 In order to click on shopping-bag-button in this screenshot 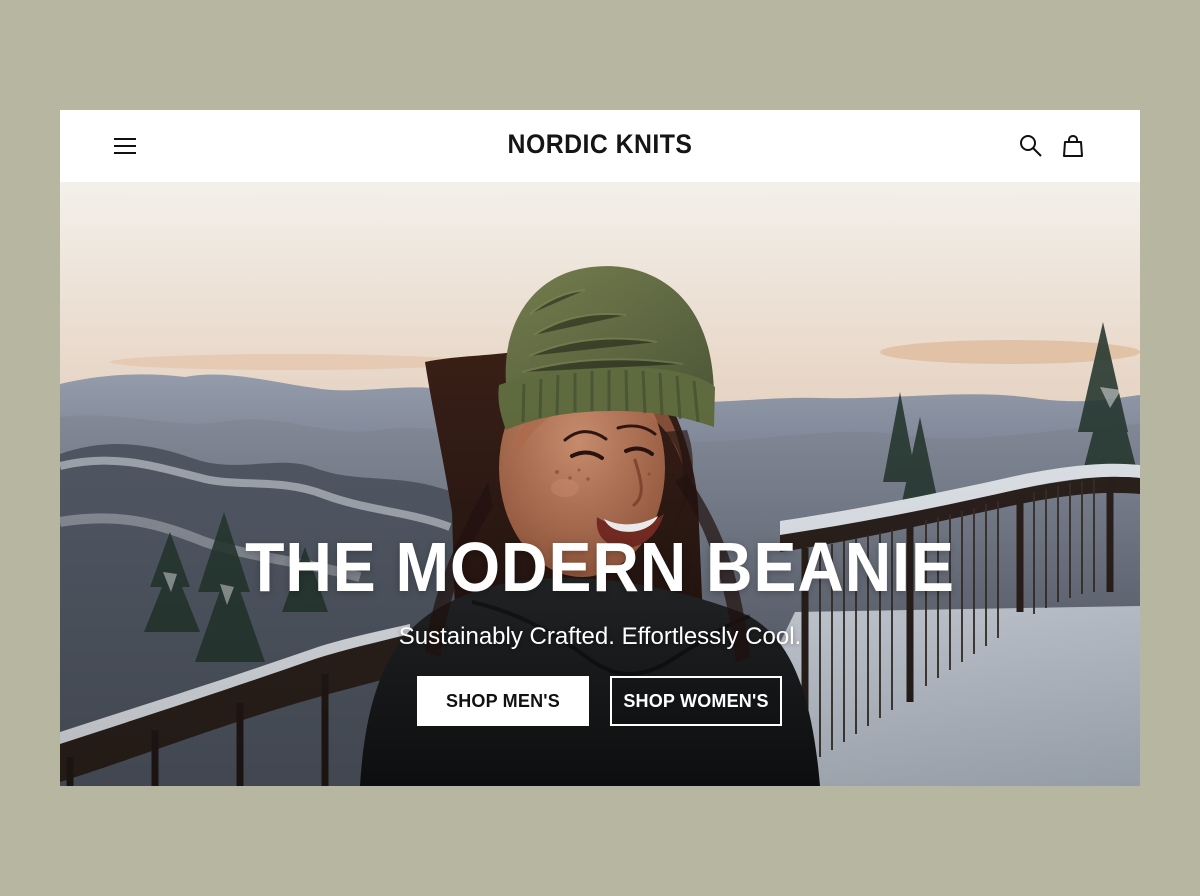, I will do `click(1073, 146)`.